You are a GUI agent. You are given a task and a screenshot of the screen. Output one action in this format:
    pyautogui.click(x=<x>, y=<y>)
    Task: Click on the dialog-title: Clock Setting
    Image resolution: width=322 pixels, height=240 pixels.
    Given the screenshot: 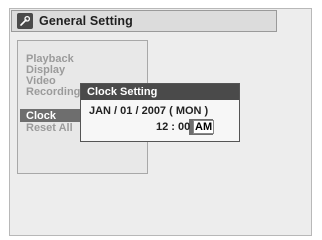 What is the action you would take?
    pyautogui.click(x=160, y=92)
    